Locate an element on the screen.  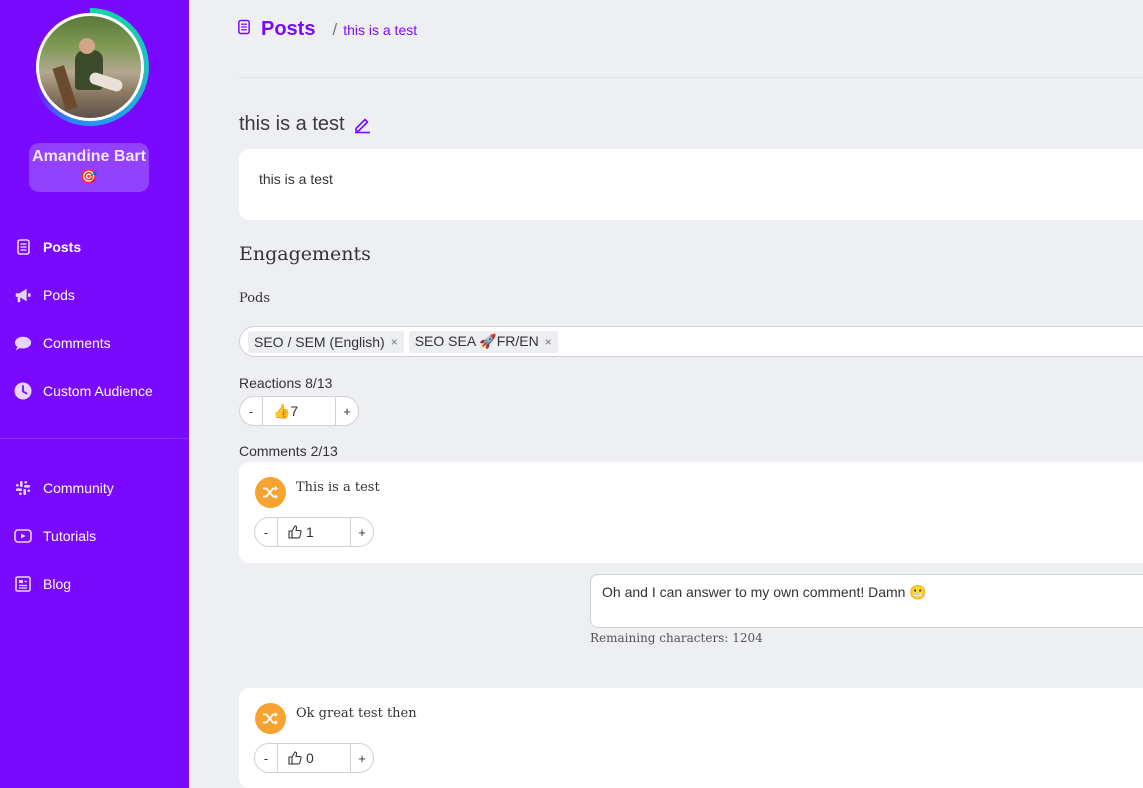
comment-card: This is a test - 1 + is located at coordinates (691, 512).